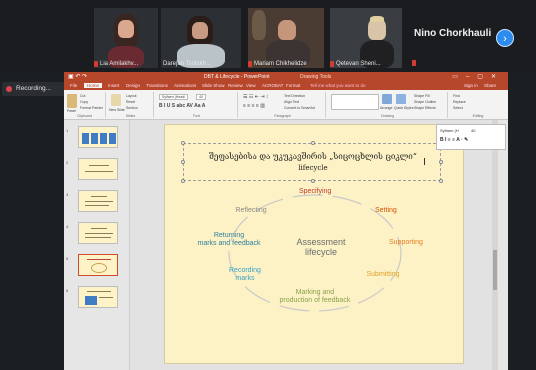 The height and width of the screenshot is (370, 536). I want to click on scrollbar-thumb, so click(495, 270).